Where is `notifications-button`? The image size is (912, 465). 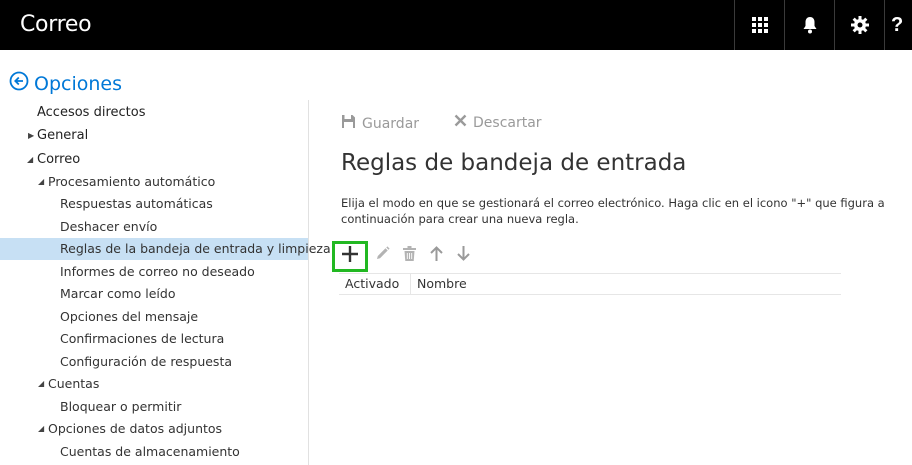 notifications-button is located at coordinates (809, 25).